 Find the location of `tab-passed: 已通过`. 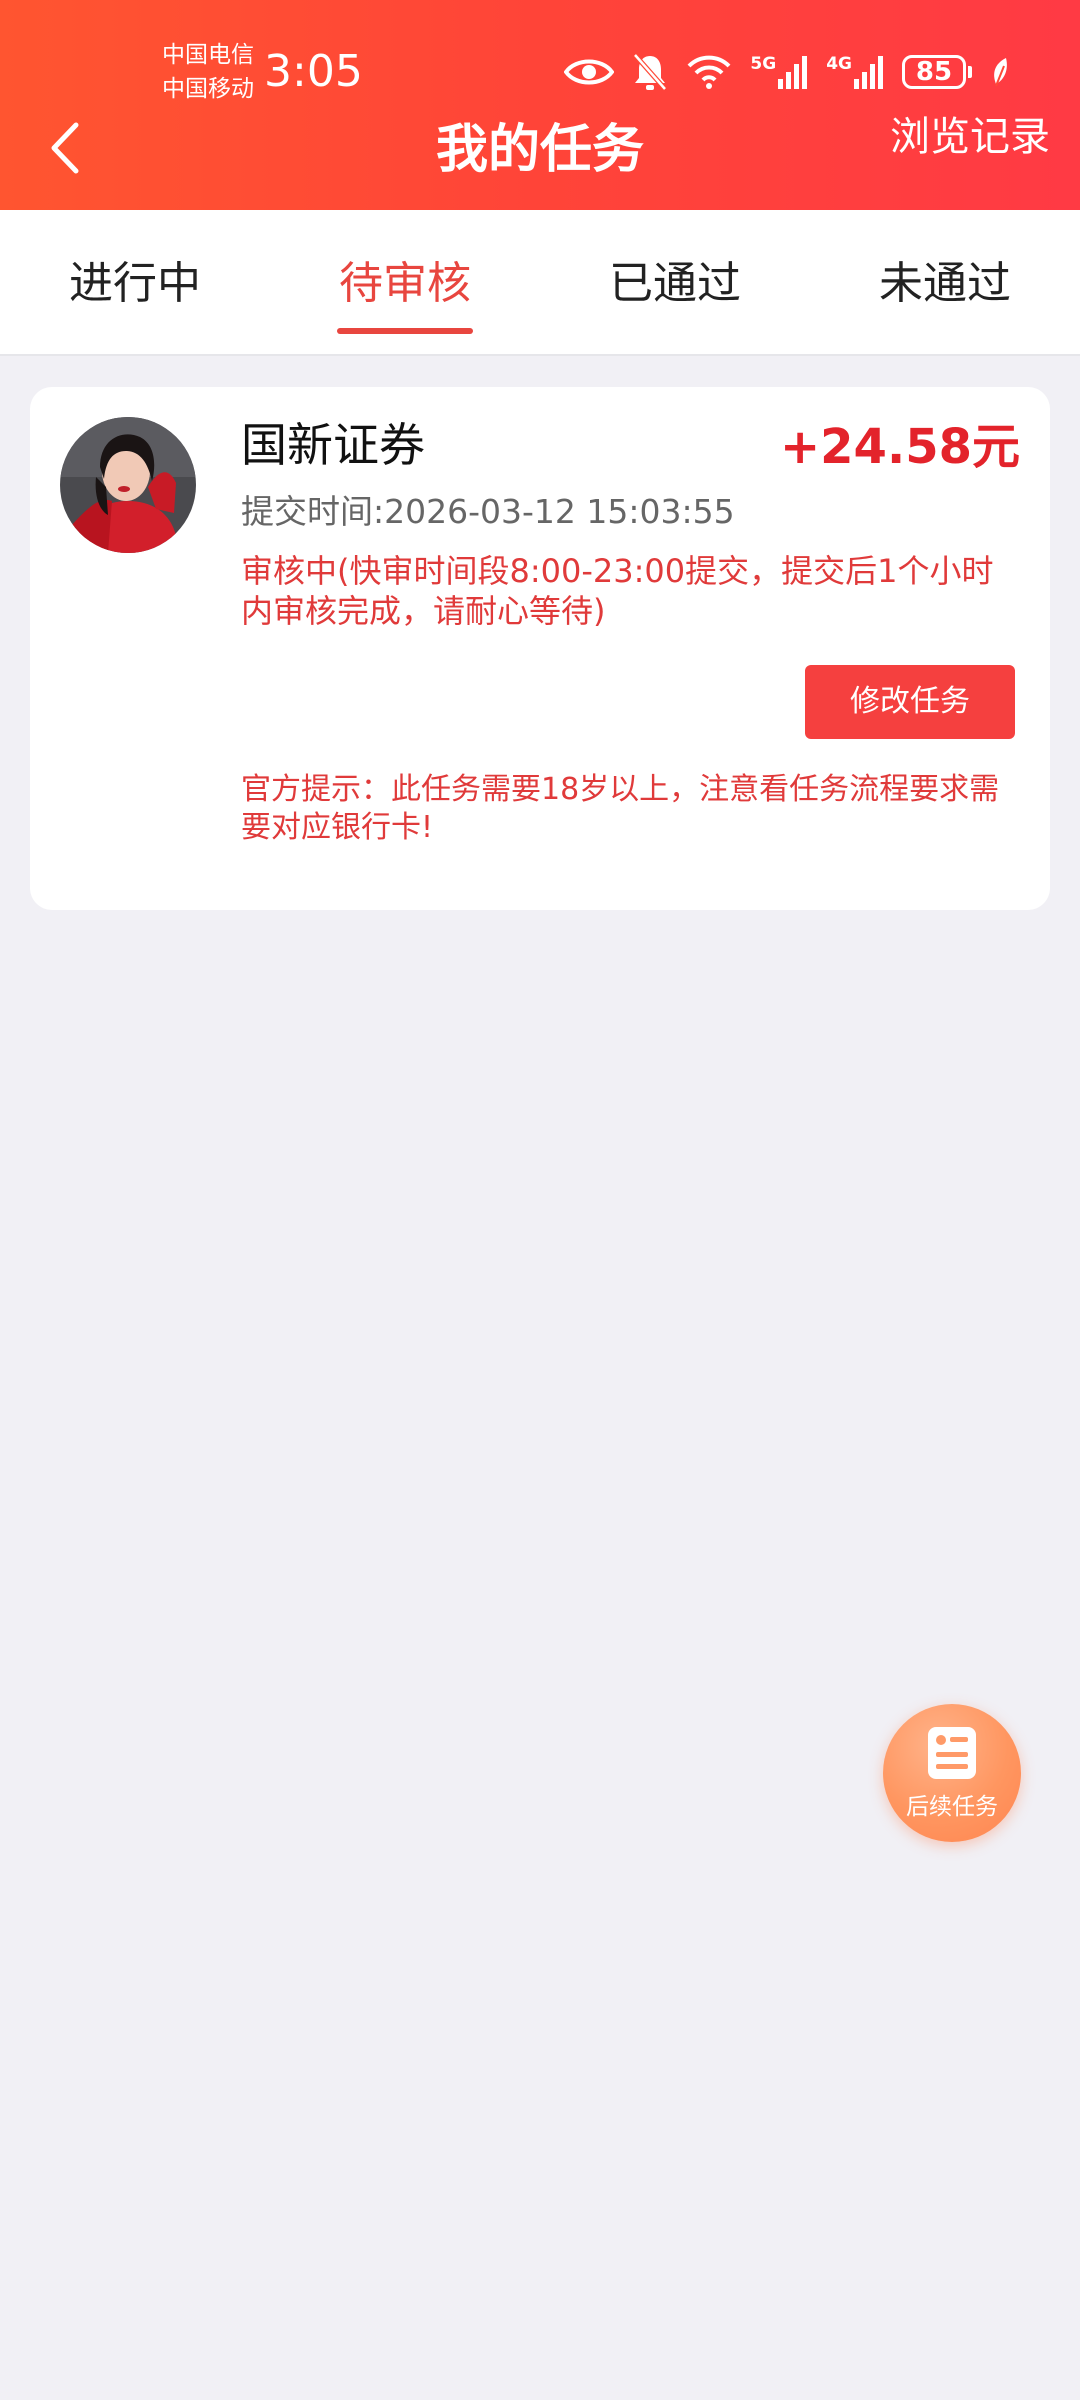

tab-passed: 已通过 is located at coordinates (675, 282).